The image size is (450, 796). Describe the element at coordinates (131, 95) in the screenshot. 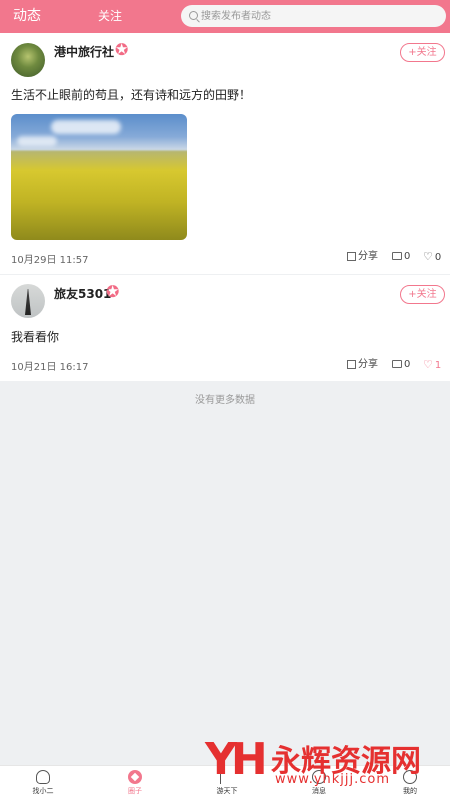

I see `post-content: 生活不止眼前的苟且，还有诗和远方的田野！` at that location.